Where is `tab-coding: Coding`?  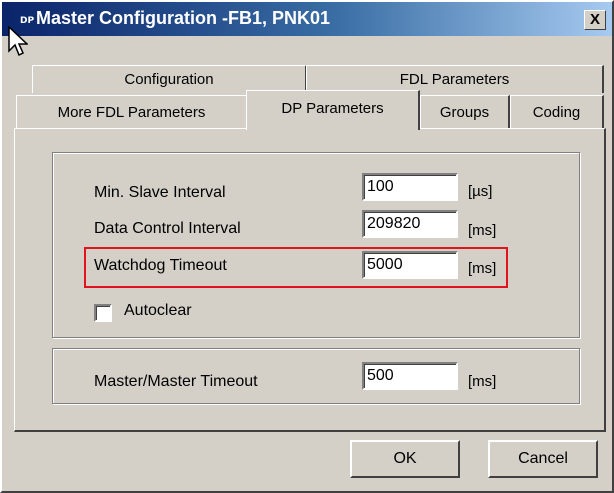 tab-coding: Coding is located at coordinates (557, 112).